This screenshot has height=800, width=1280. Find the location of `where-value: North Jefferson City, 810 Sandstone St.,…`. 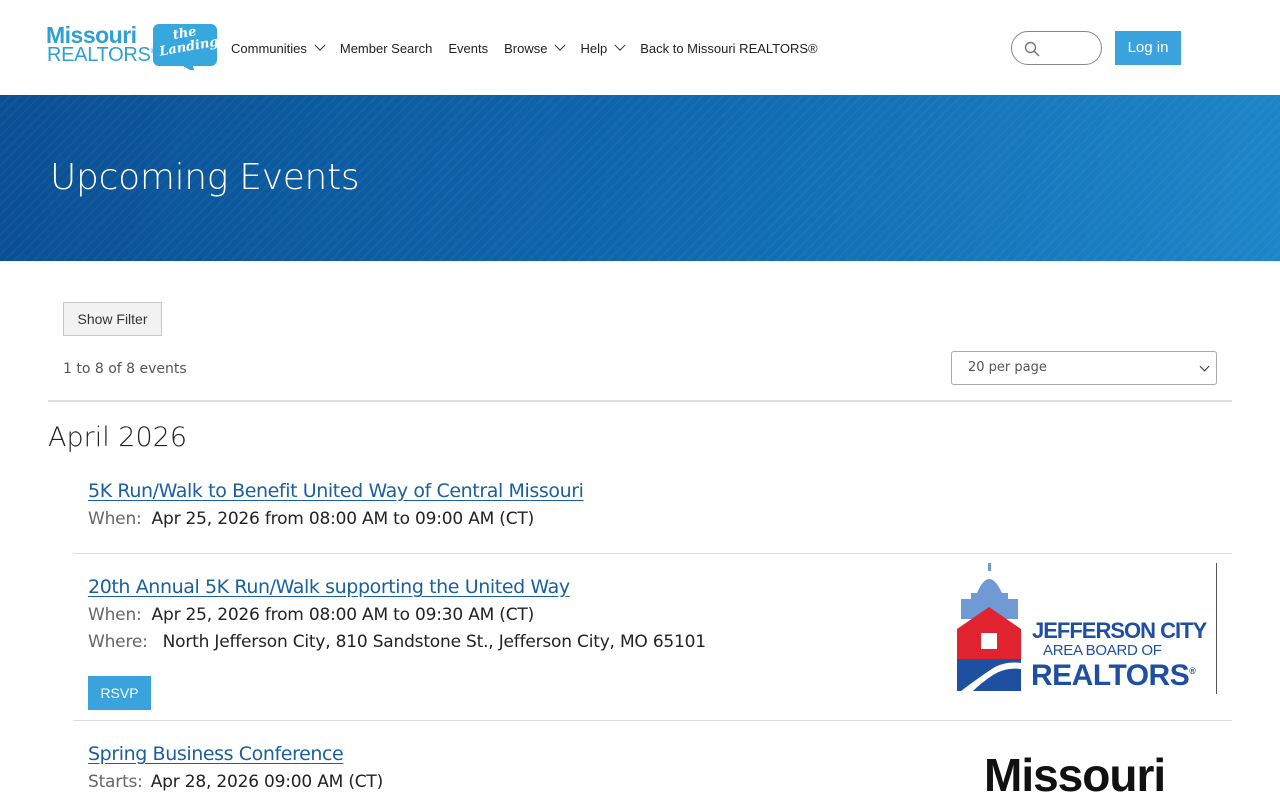

where-value: North Jefferson City, 810 Sandstone St.,… is located at coordinates (434, 642).